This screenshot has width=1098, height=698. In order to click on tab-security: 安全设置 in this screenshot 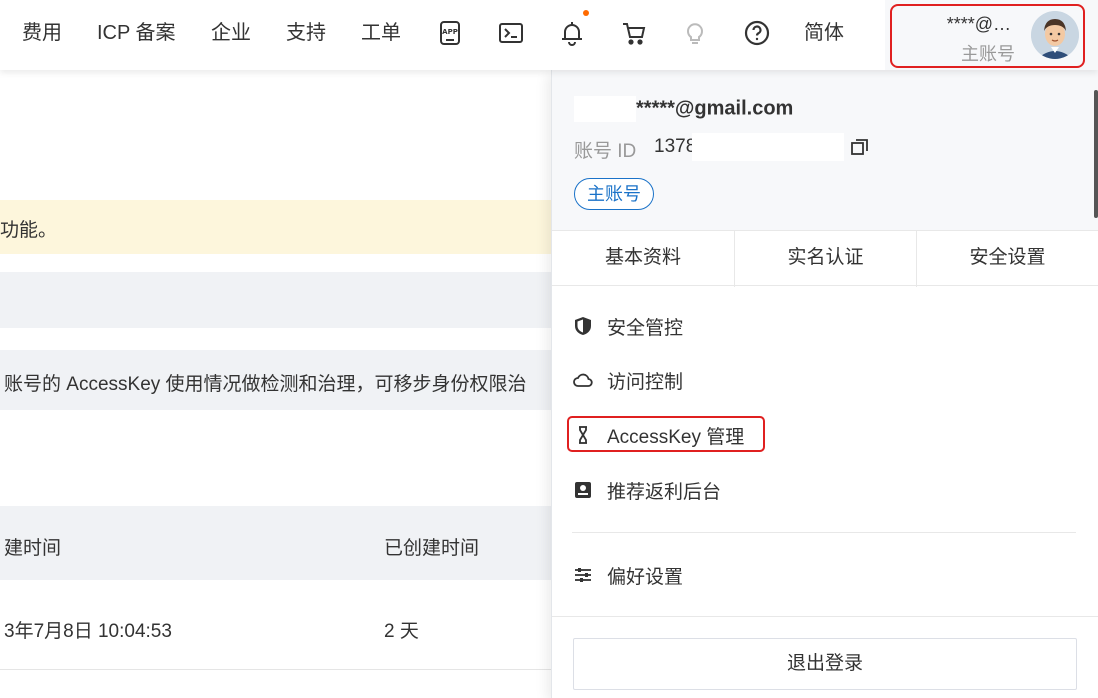, I will do `click(1007, 259)`.